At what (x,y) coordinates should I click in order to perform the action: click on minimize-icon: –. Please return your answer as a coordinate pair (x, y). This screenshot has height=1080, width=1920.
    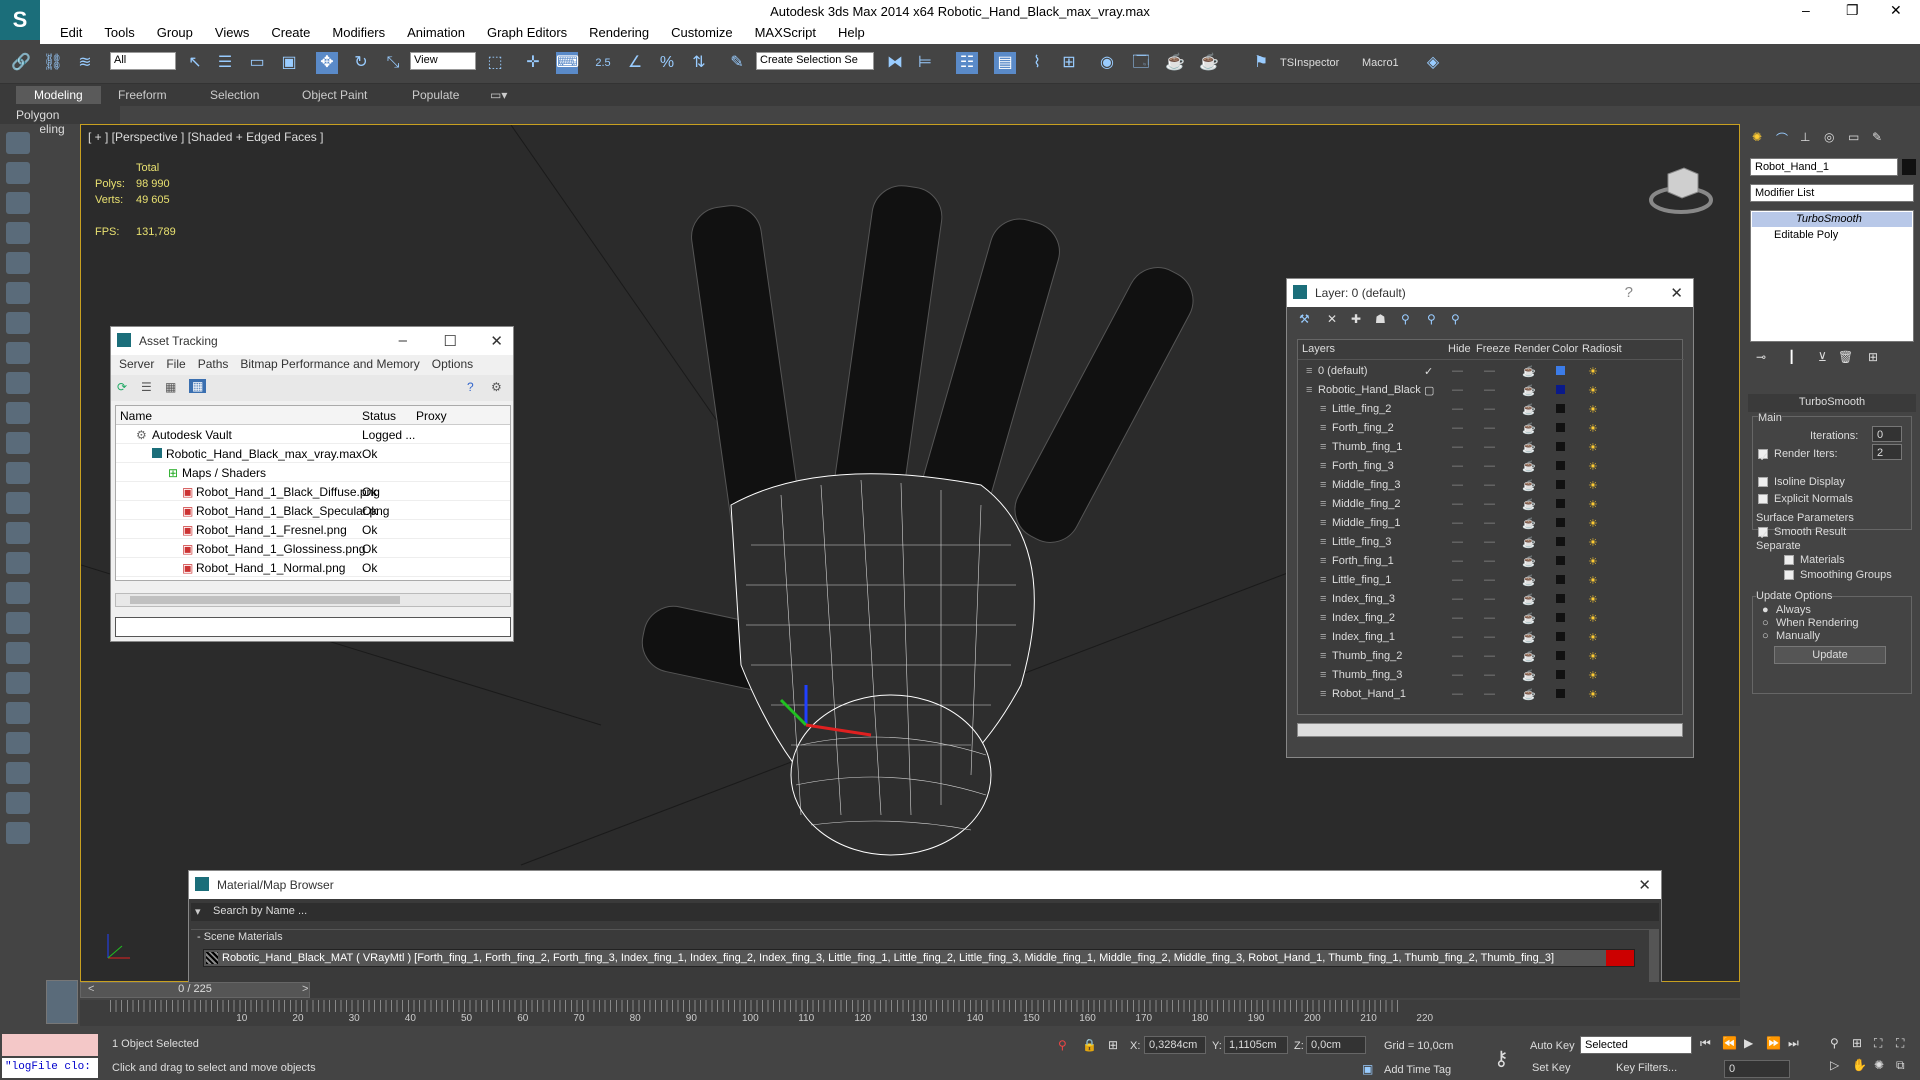
    Looking at the image, I should click on (403, 340).